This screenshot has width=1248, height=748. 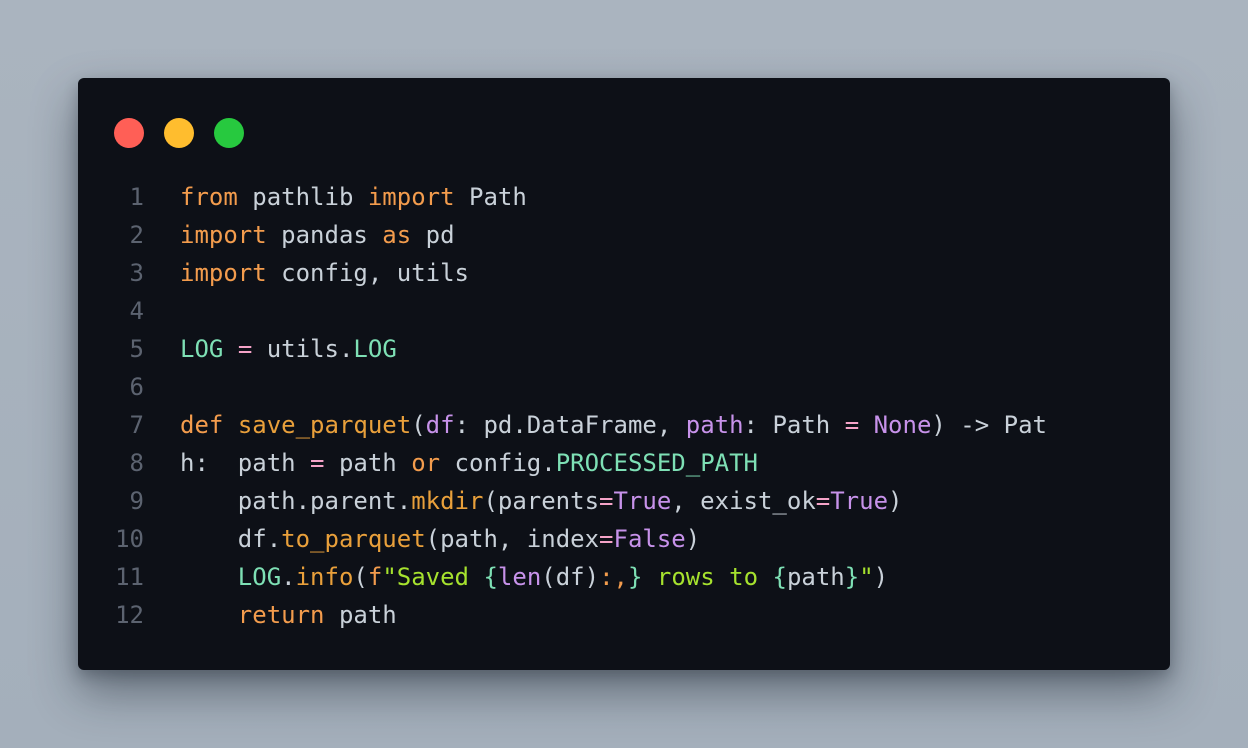 What do you see at coordinates (624, 349) in the screenshot?
I see `code-line: 5 LOG = utils.LOG` at bounding box center [624, 349].